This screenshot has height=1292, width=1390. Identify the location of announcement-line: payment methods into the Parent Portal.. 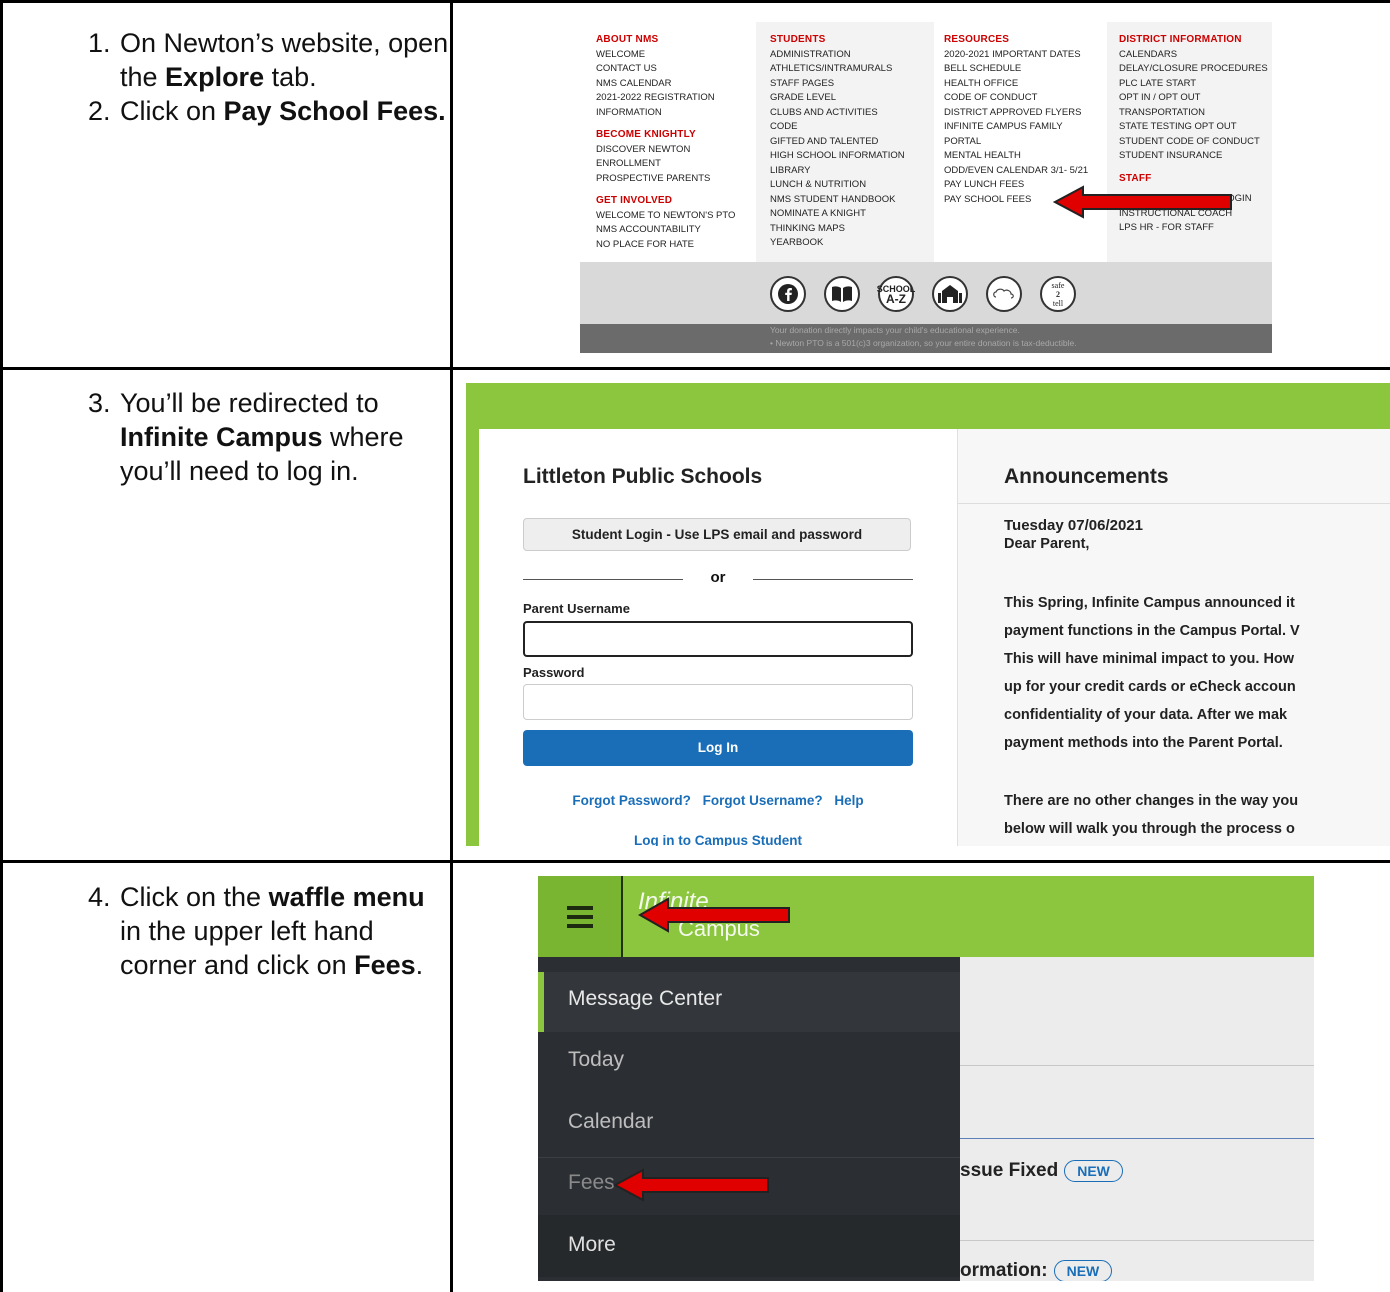
(1143, 743).